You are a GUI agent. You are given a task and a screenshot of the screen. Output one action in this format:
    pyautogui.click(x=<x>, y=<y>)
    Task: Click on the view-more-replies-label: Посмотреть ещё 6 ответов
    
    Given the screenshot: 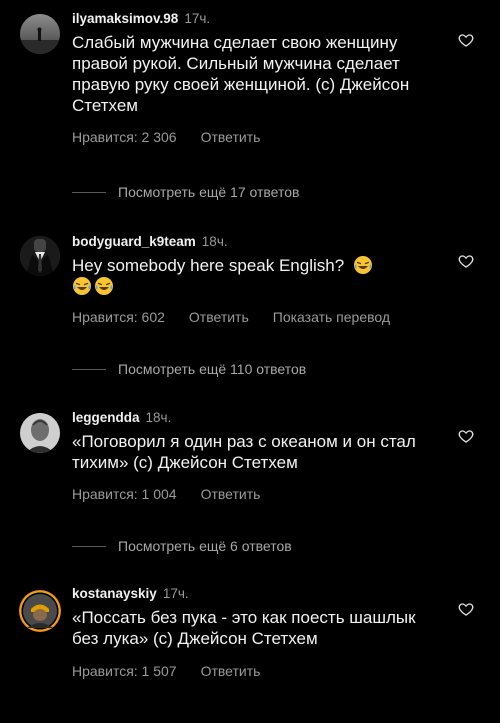 What is the action you would take?
    pyautogui.click(x=205, y=546)
    